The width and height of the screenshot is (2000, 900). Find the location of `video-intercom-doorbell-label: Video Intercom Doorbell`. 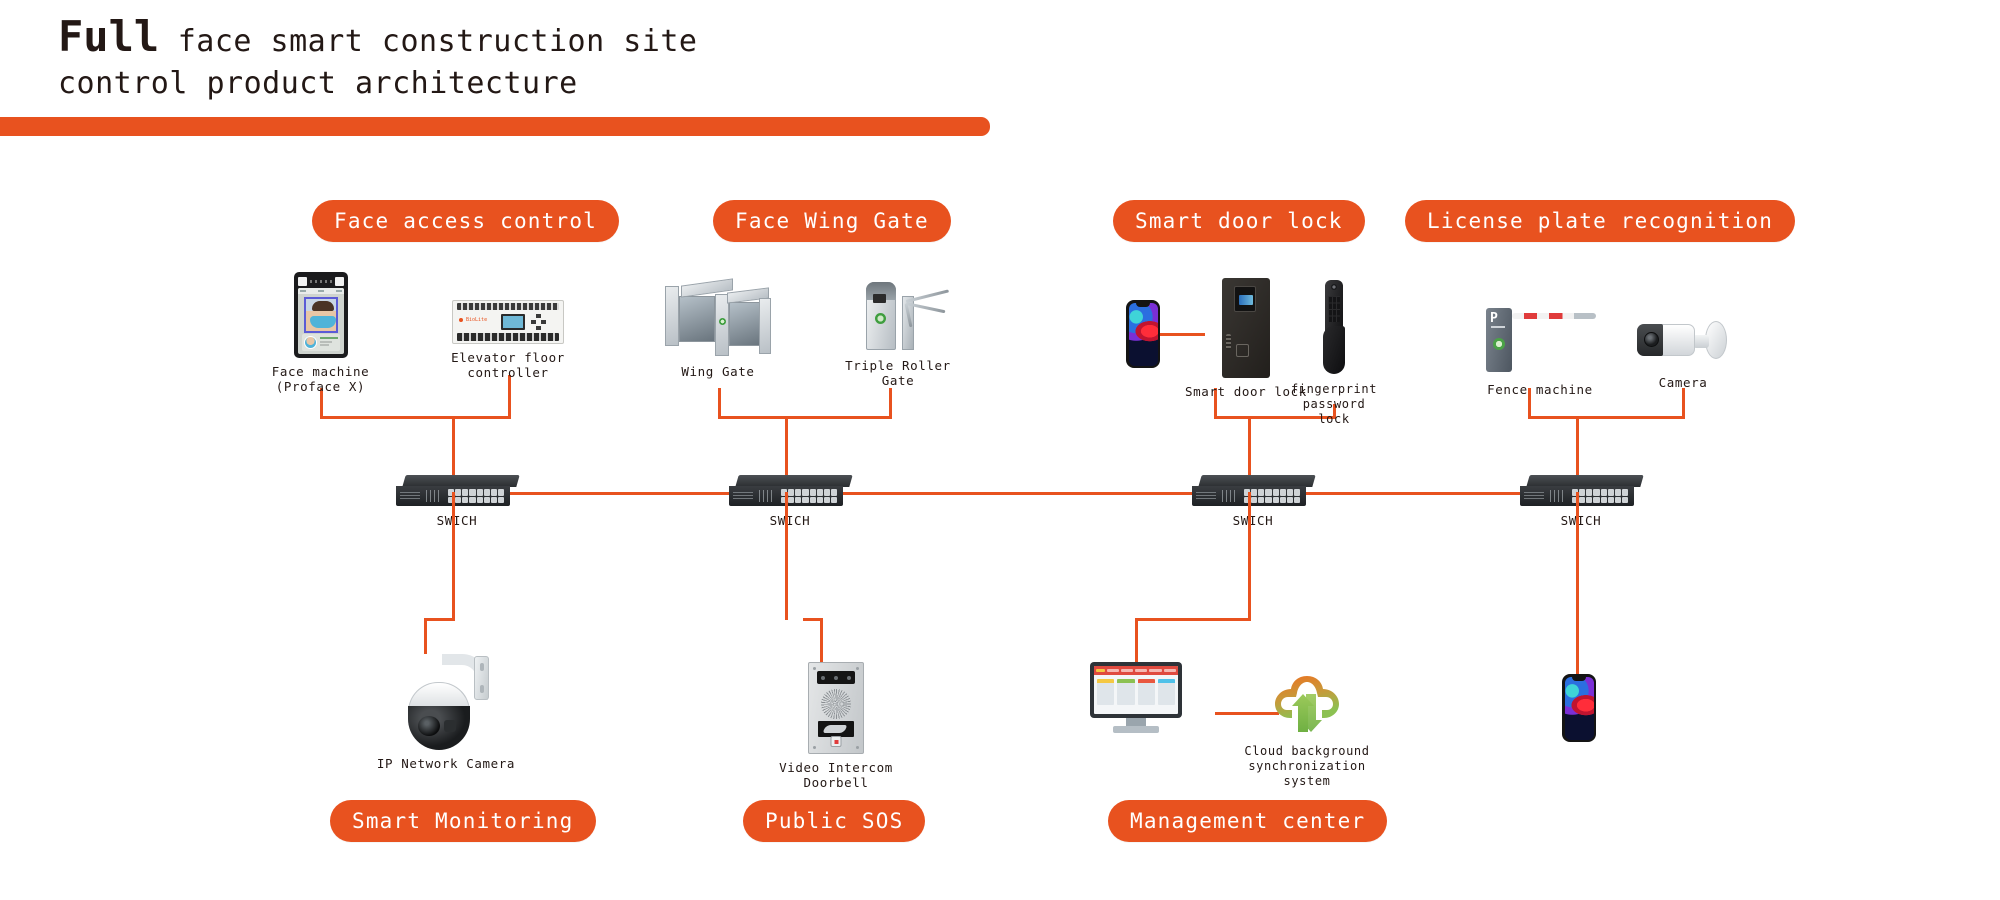

video-intercom-doorbell-label: Video Intercom Doorbell is located at coordinates (836, 775).